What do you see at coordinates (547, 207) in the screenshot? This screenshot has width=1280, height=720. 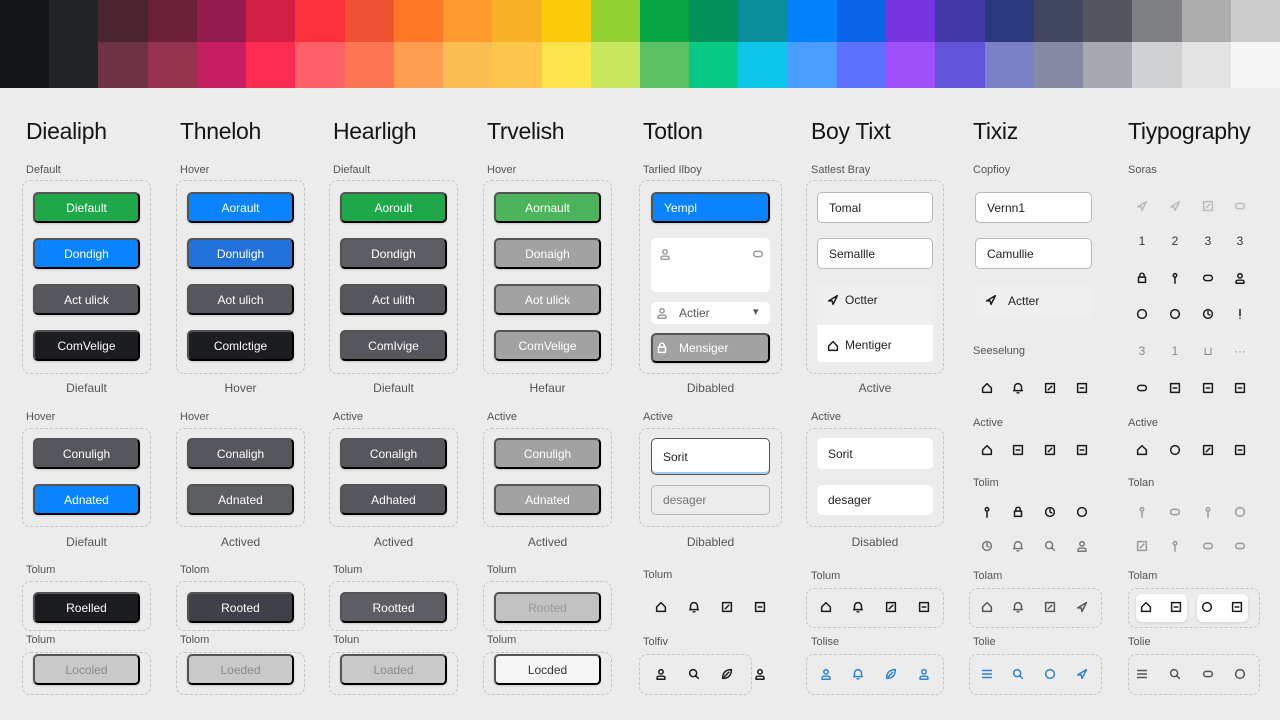 I see `button: Aornault` at bounding box center [547, 207].